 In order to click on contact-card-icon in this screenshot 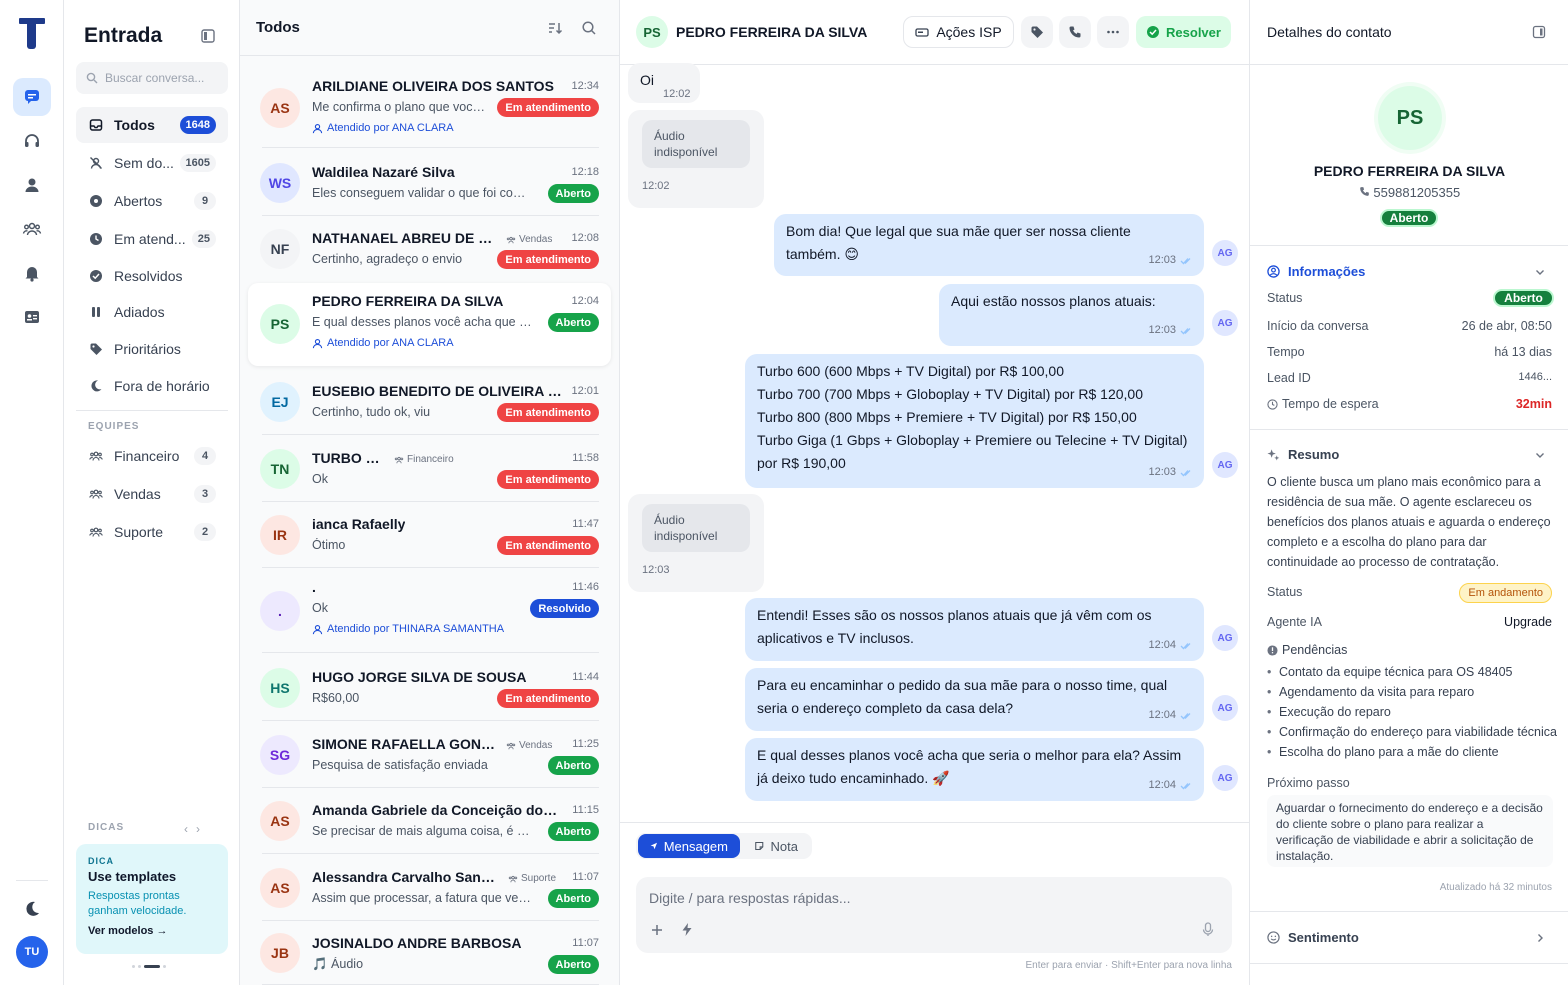, I will do `click(32, 317)`.